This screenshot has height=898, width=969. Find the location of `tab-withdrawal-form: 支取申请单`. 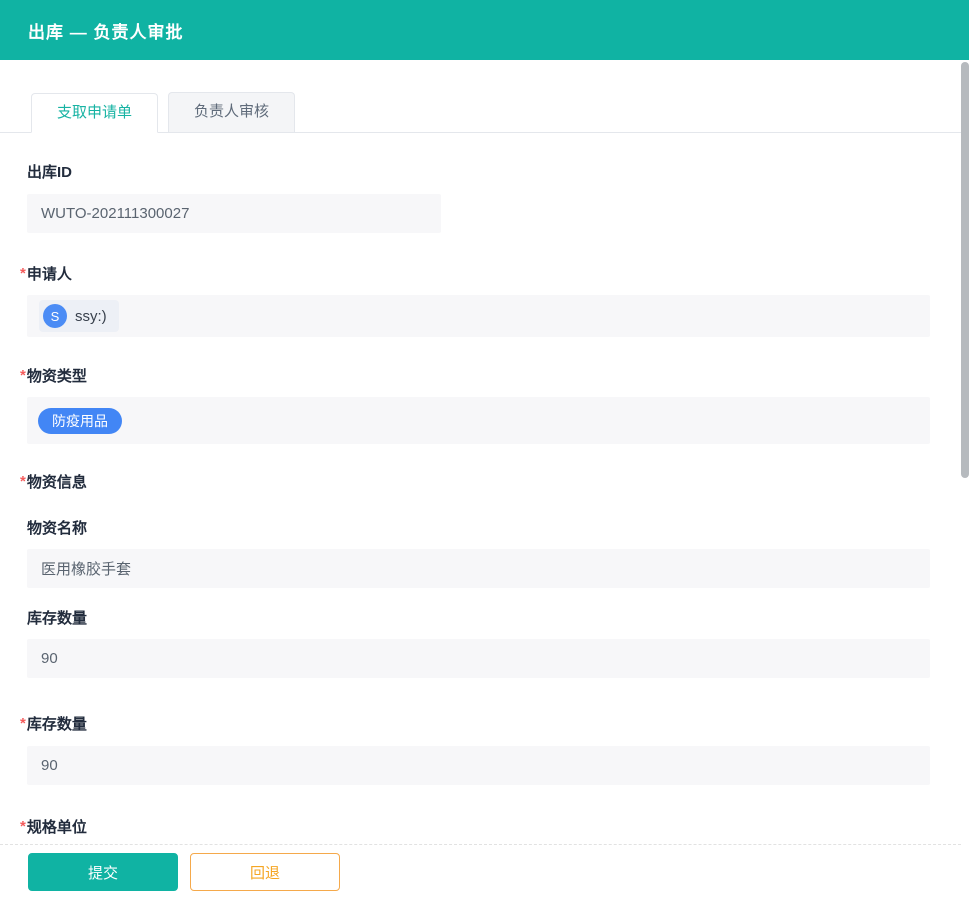

tab-withdrawal-form: 支取申请单 is located at coordinates (94, 113).